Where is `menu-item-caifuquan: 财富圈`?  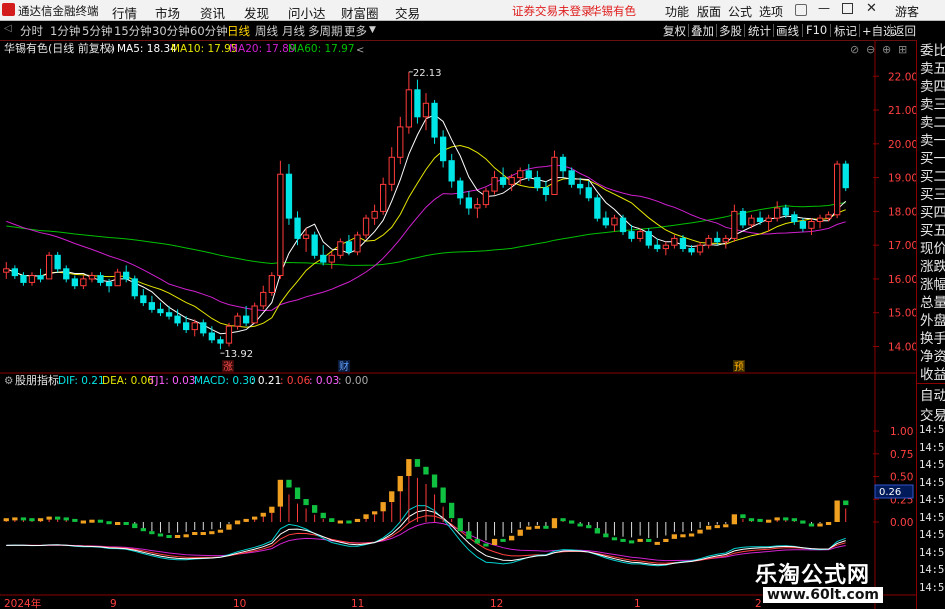 menu-item-caifuquan: 财富圈 is located at coordinates (360, 12).